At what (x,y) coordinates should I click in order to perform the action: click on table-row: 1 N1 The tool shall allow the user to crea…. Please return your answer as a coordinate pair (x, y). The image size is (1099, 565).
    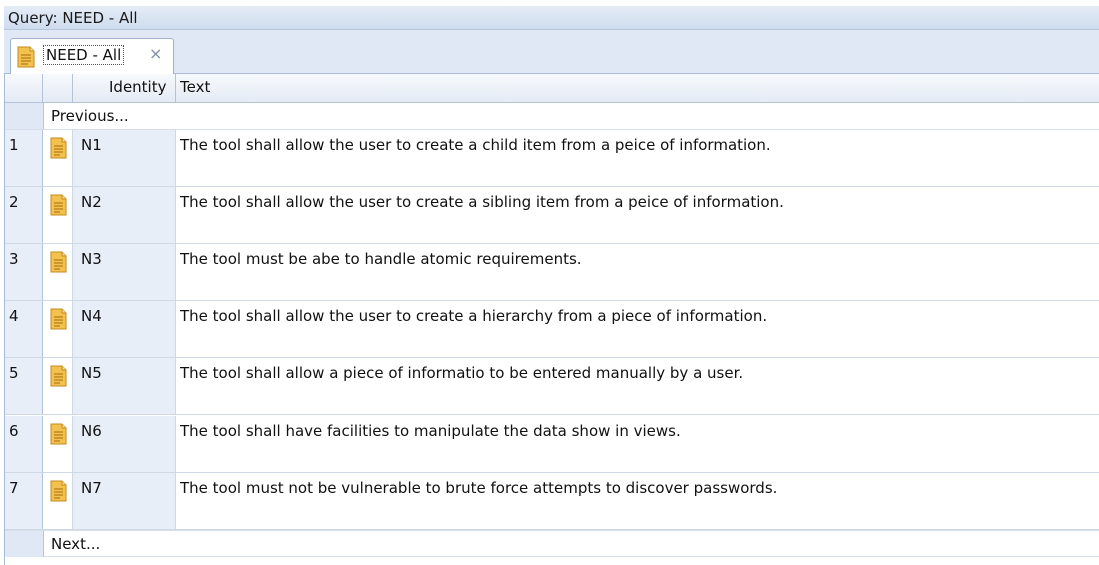
    Looking at the image, I should click on (552, 158).